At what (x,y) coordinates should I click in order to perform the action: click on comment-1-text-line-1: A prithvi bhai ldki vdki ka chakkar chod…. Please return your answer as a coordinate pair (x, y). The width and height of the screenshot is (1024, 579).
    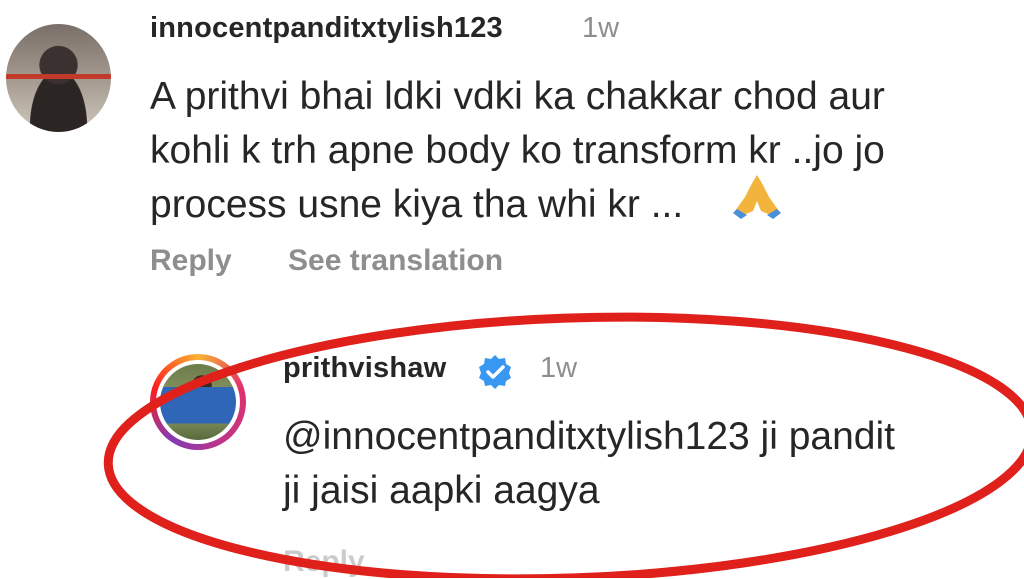
    Looking at the image, I should click on (517, 96).